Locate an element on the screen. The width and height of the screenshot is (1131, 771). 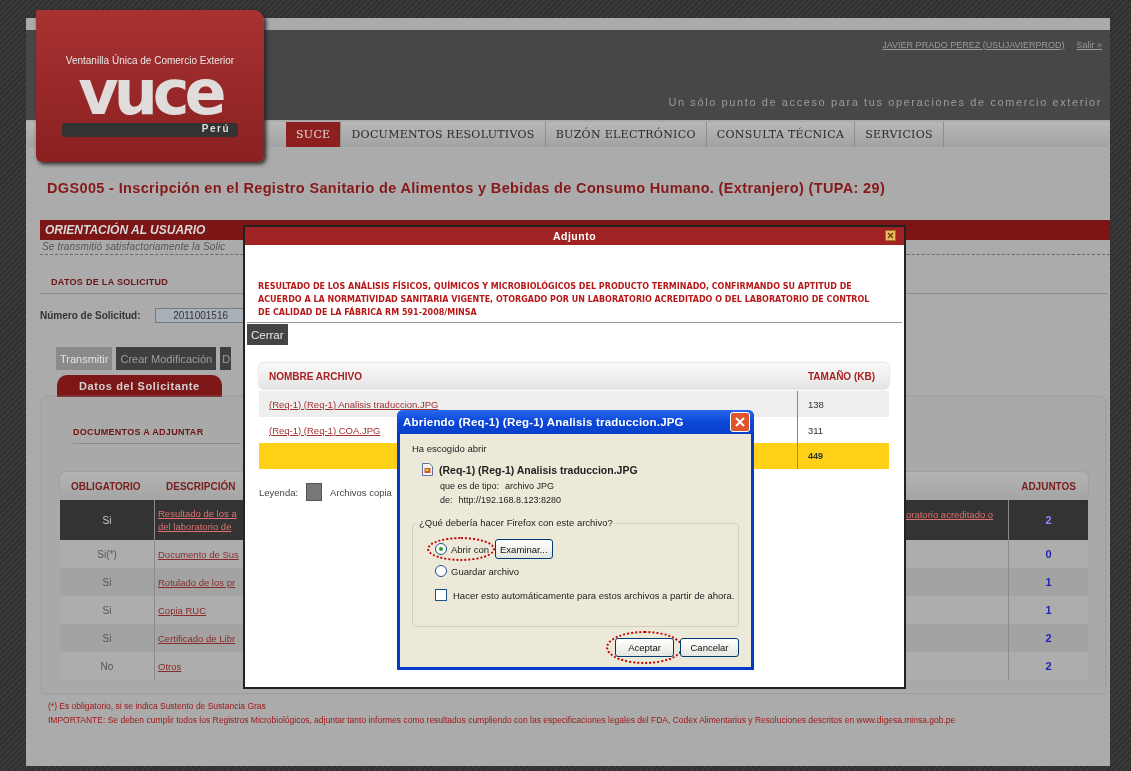
dialog-title: Adjunto is located at coordinates (574, 236).